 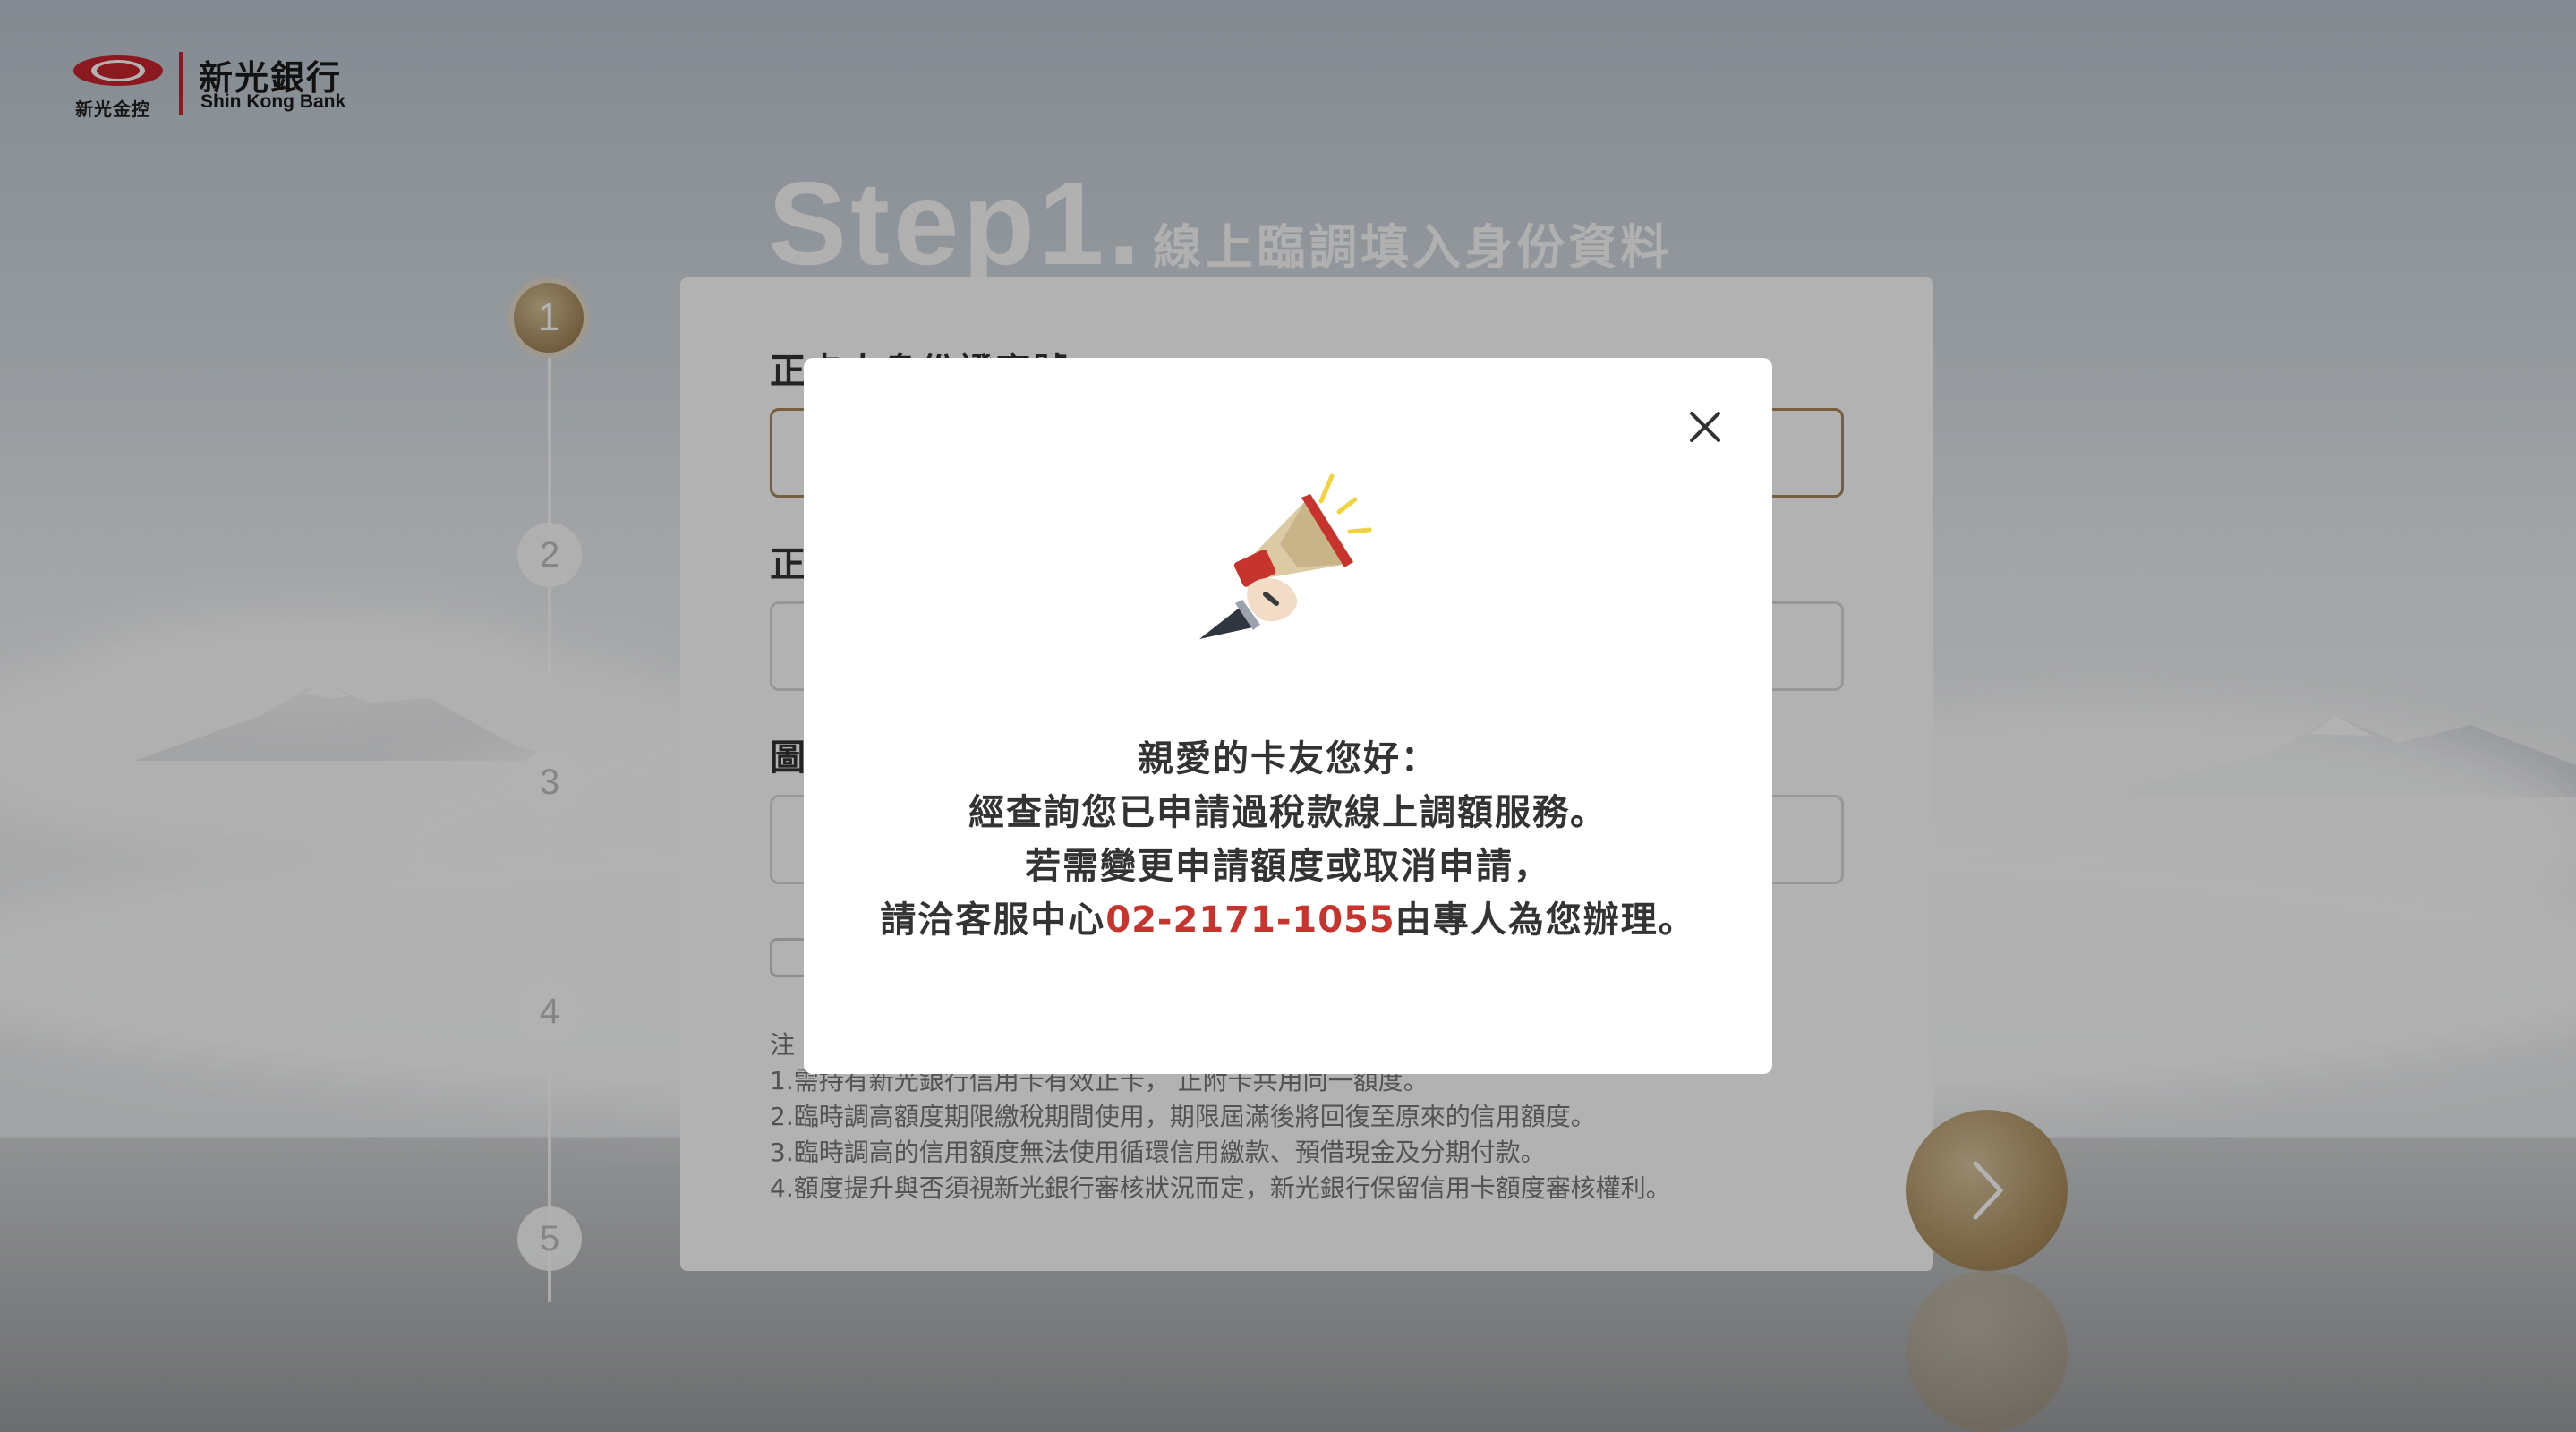 I want to click on message-line-4: 請洽客服中心02-2171-1055由專人為您辦理。, so click(x=1288, y=920).